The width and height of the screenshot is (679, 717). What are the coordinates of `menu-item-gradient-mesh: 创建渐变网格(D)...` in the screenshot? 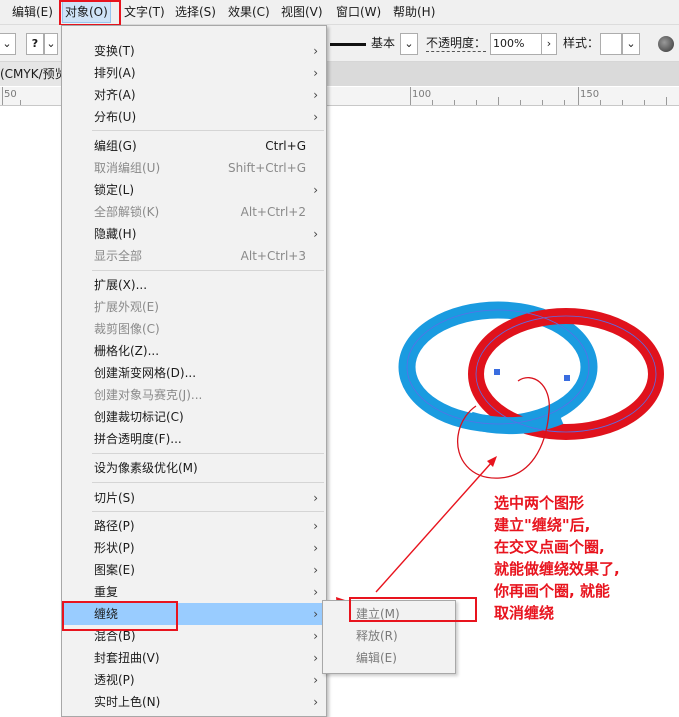 It's located at (194, 373).